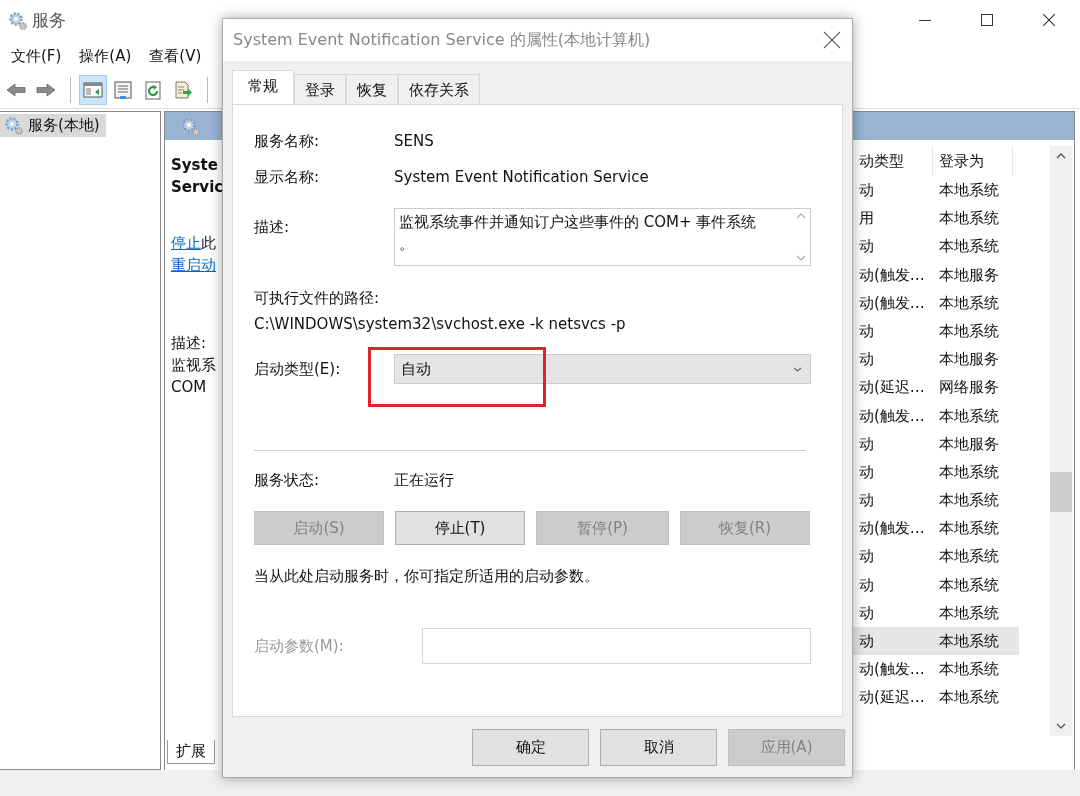  I want to click on scrollbar, so click(1061, 441).